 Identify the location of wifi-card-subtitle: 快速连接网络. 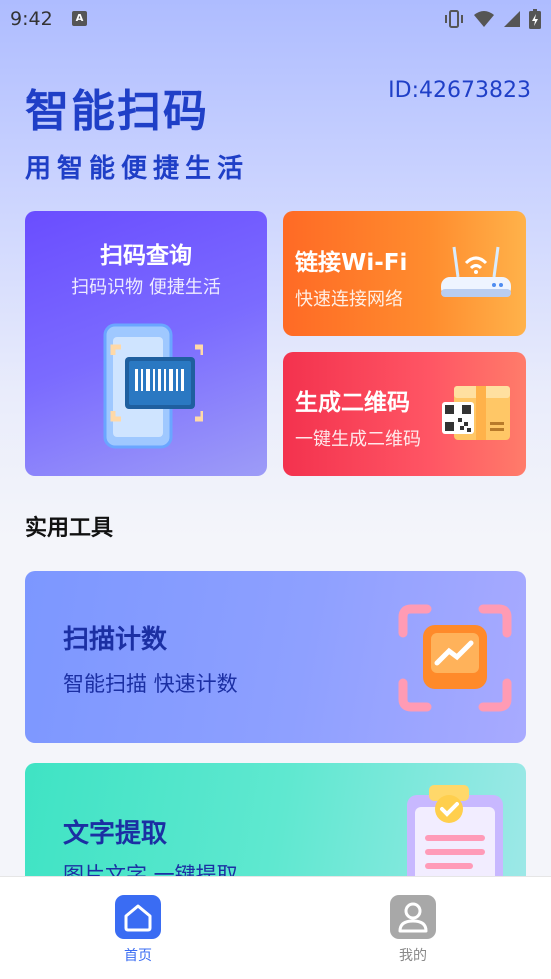
(349, 299).